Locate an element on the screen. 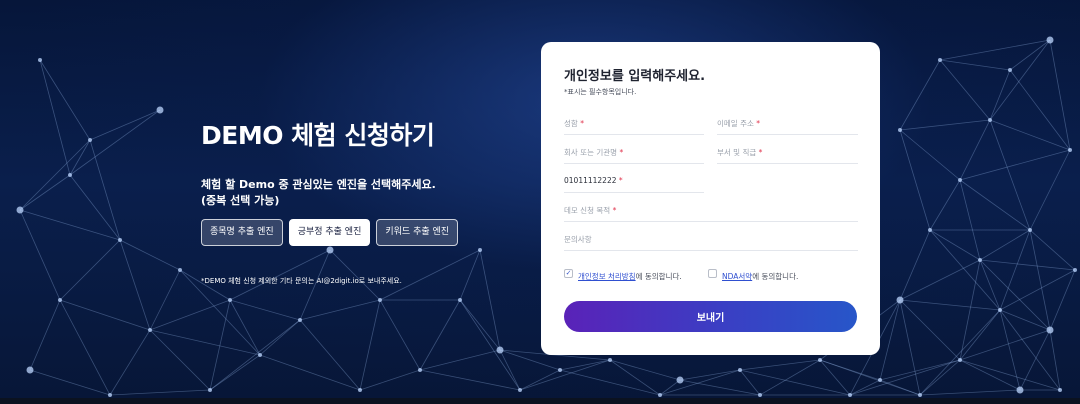  inquiry-field: 문의사항 is located at coordinates (711, 240).